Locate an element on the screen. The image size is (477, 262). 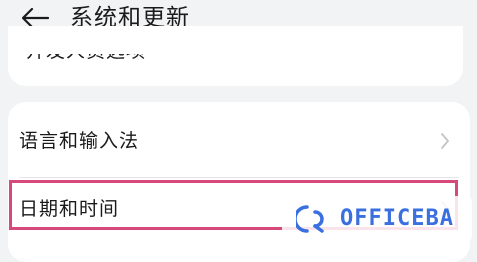
list-item-label: 语言和输入法 is located at coordinates (79, 141).